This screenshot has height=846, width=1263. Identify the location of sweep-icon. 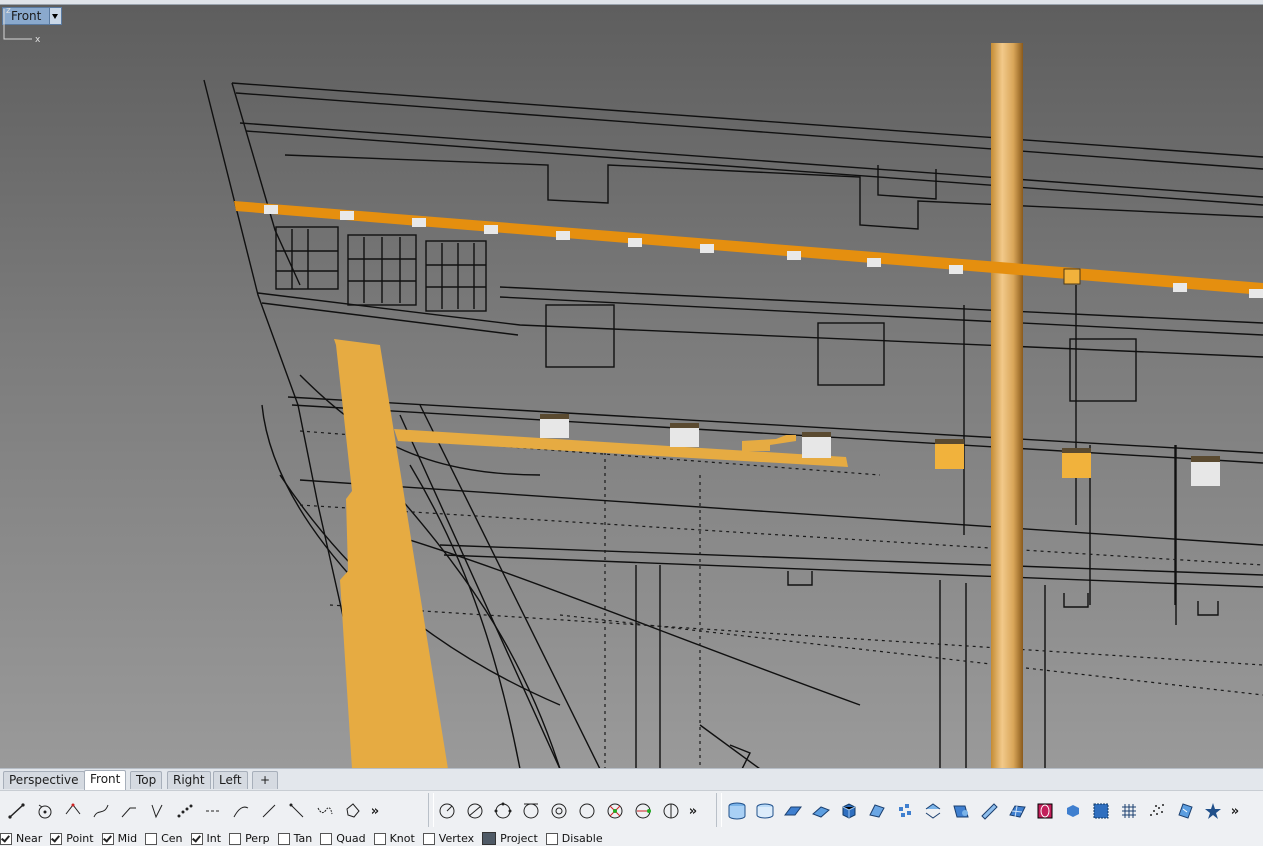
(961, 811).